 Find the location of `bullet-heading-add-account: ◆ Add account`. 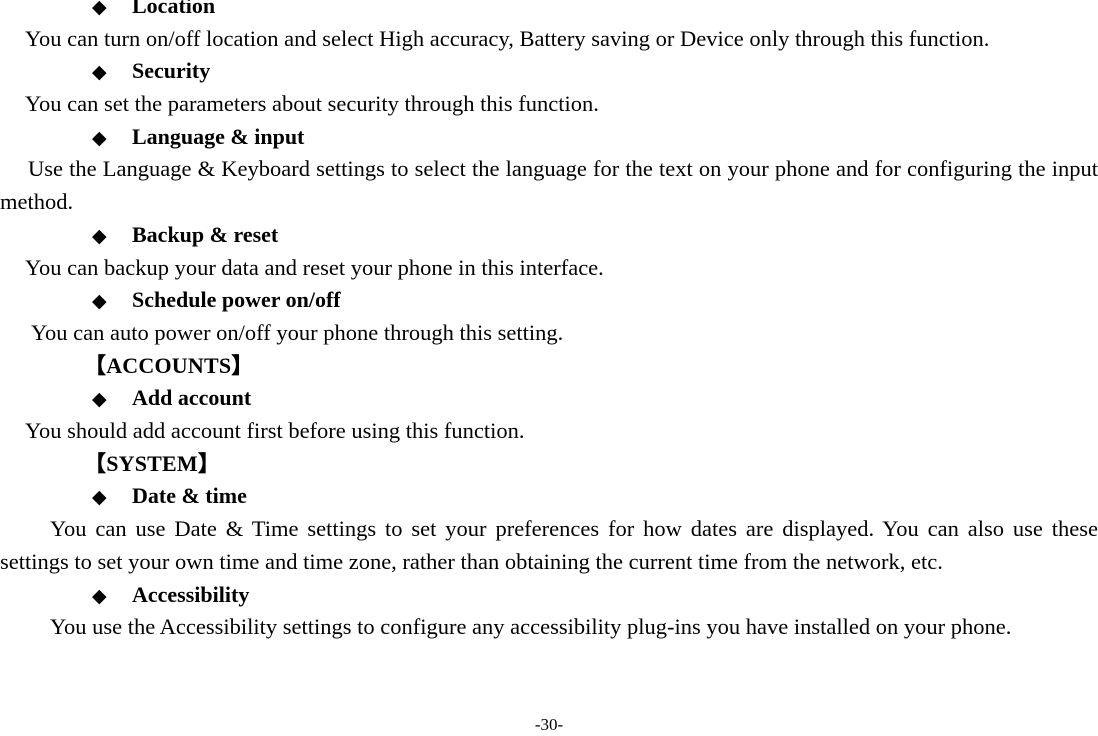

bullet-heading-add-account: ◆ Add account is located at coordinates (549, 398).